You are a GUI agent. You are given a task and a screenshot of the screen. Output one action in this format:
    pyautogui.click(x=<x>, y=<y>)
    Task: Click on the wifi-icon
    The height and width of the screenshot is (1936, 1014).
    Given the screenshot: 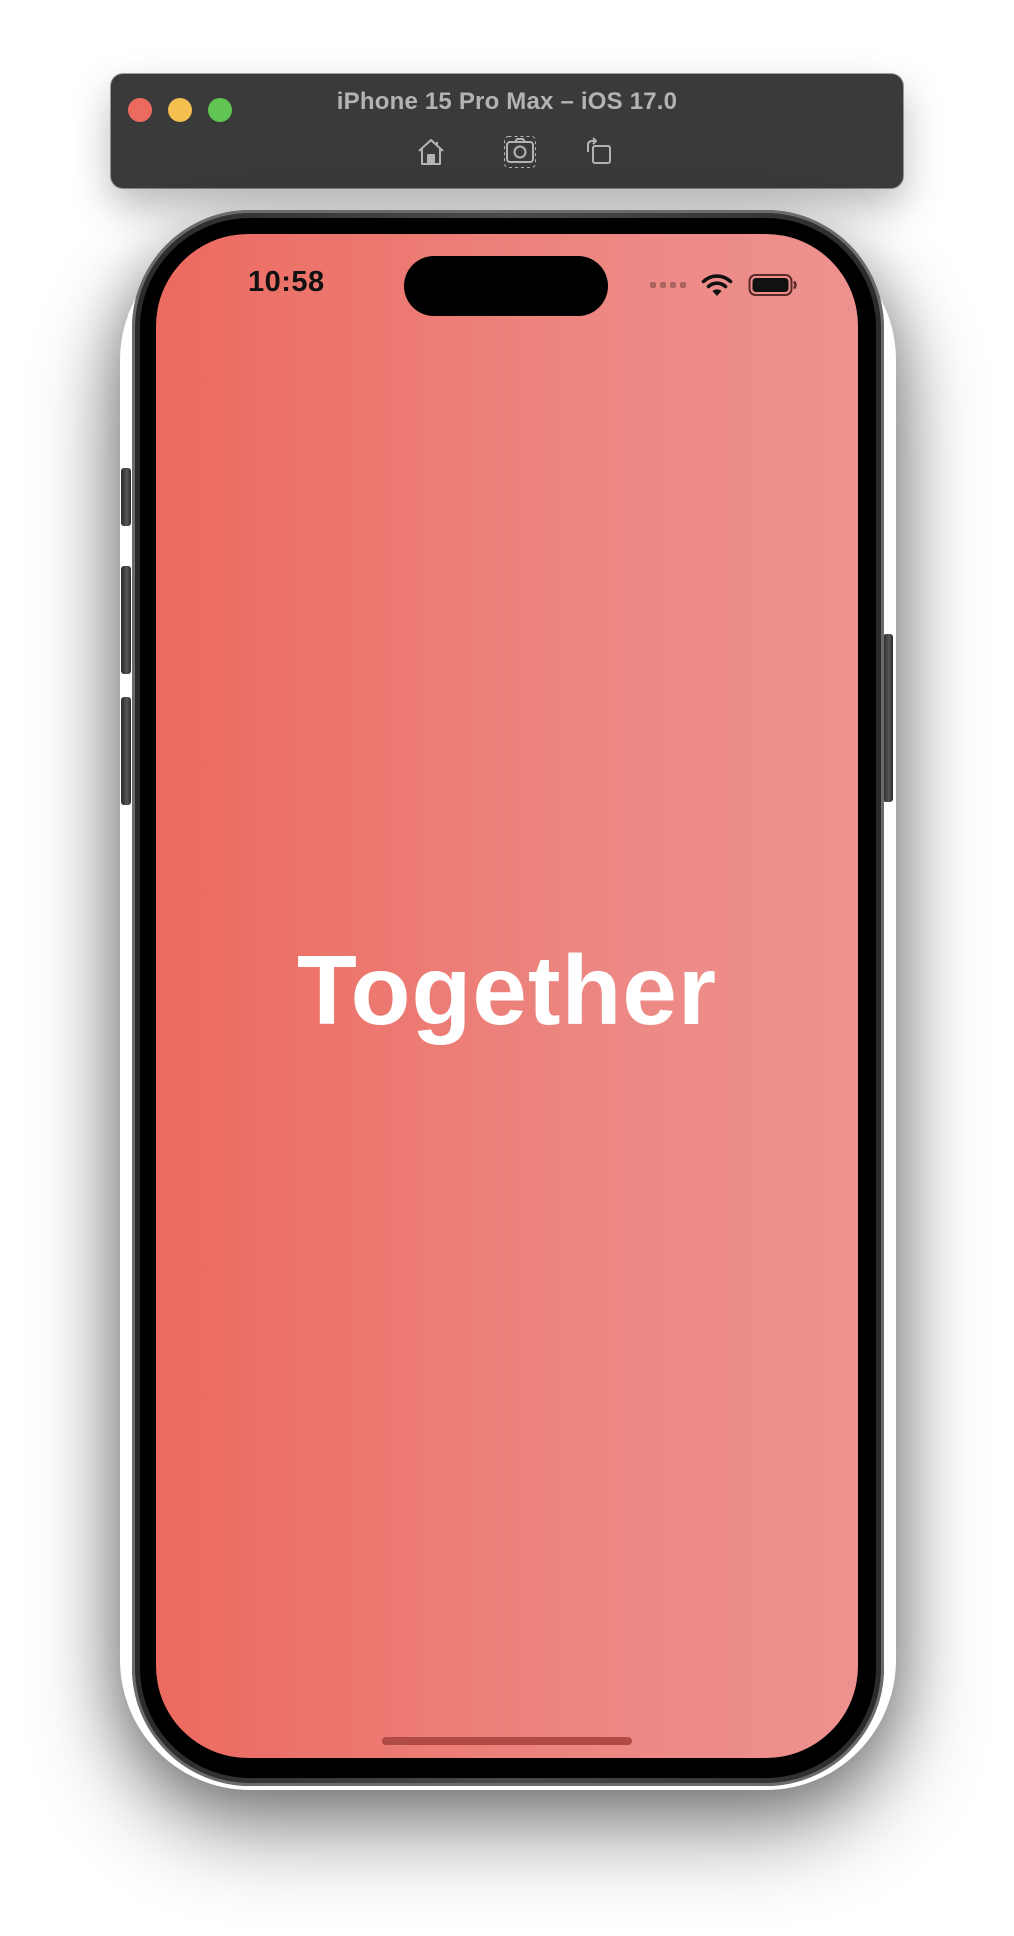 What is the action you would take?
    pyautogui.click(x=717, y=285)
    